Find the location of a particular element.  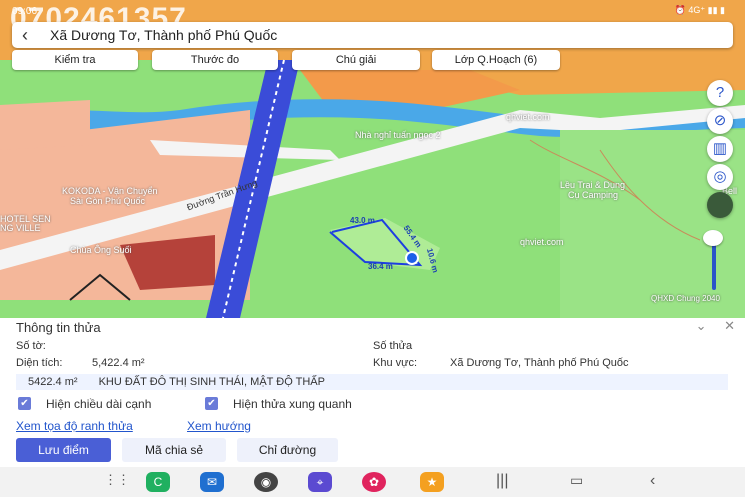

map-label-camping: Cụ Camping is located at coordinates (593, 195).